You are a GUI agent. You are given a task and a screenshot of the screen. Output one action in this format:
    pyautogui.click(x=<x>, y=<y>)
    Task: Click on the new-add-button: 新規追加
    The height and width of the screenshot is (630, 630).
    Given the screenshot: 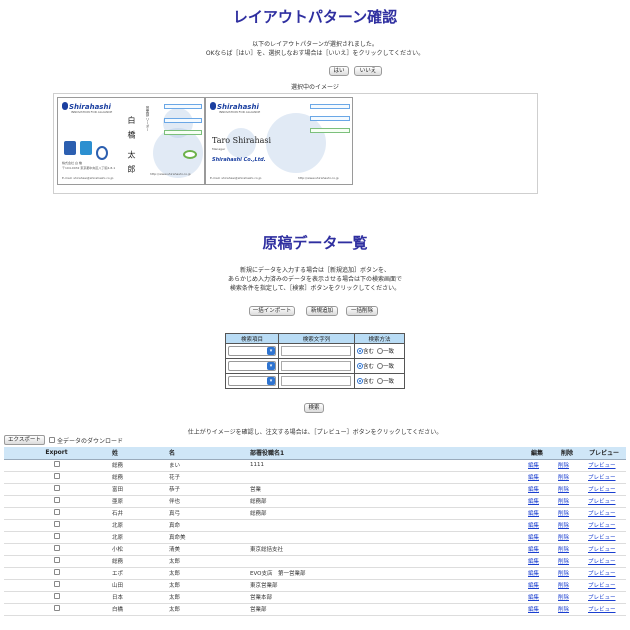 What is the action you would take?
    pyautogui.click(x=322, y=311)
    